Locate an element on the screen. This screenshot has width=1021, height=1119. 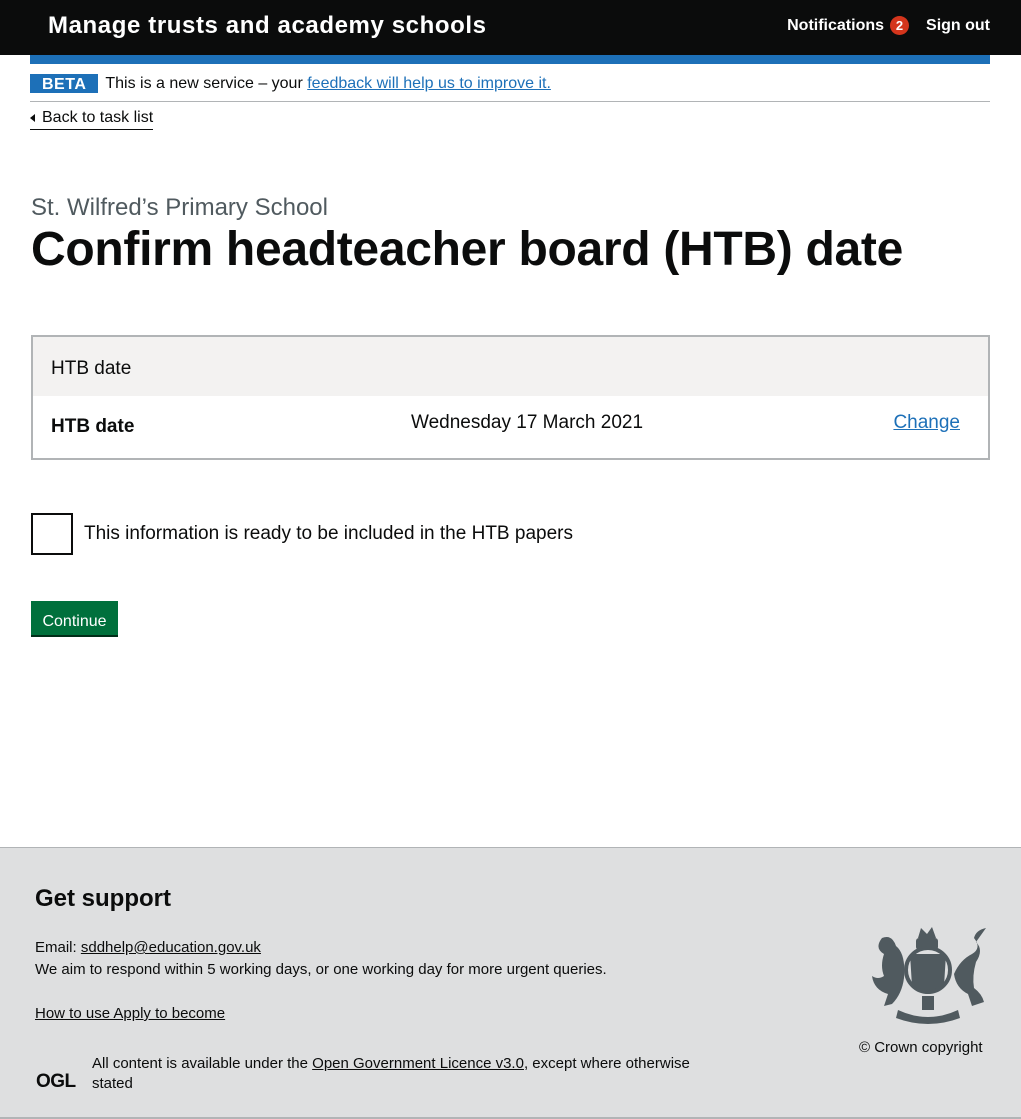
phase-banner-message: This is a new service – your is located at coordinates (204, 83).